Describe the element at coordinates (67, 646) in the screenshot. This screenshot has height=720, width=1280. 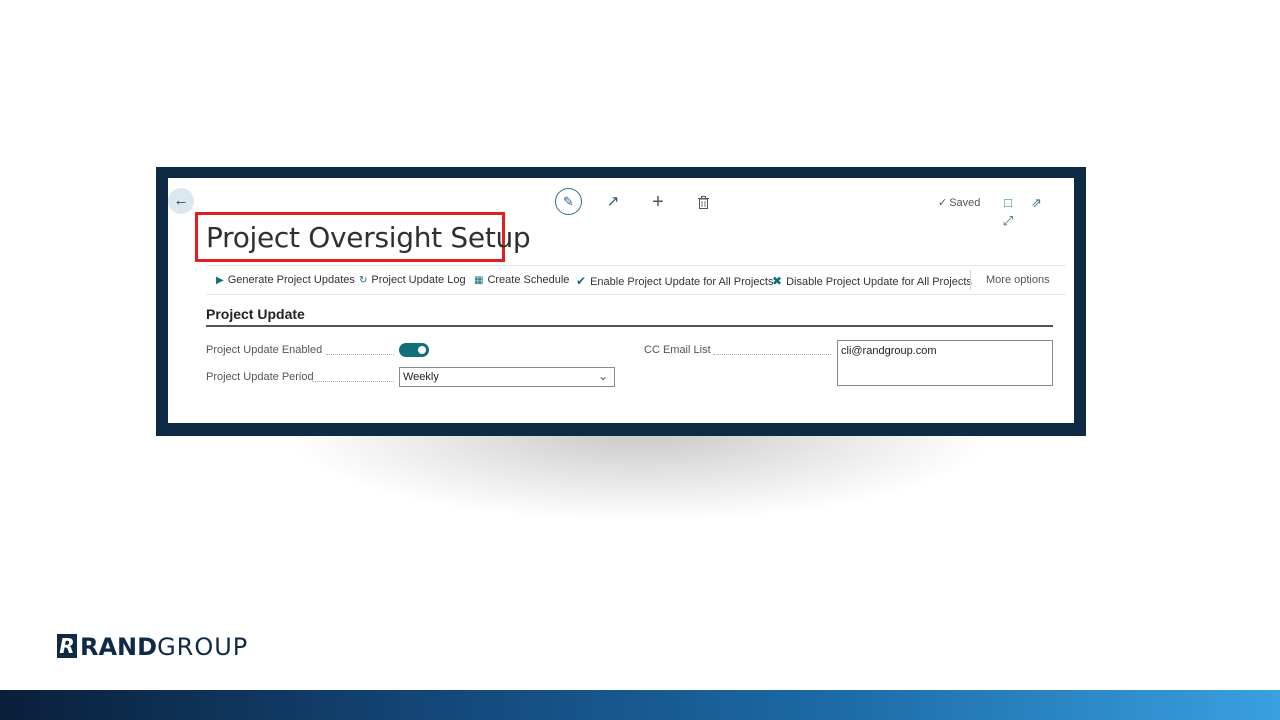
I see `logo-mark: R` at that location.